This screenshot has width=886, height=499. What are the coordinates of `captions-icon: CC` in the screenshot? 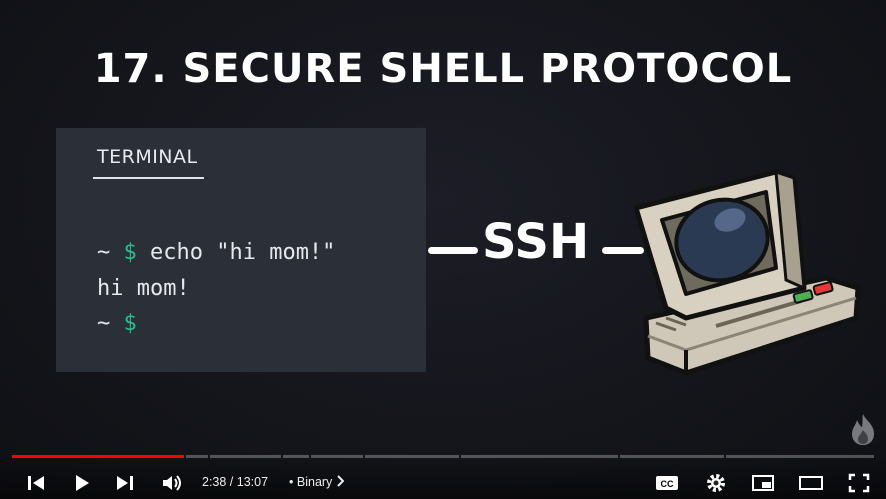 It's located at (667, 483).